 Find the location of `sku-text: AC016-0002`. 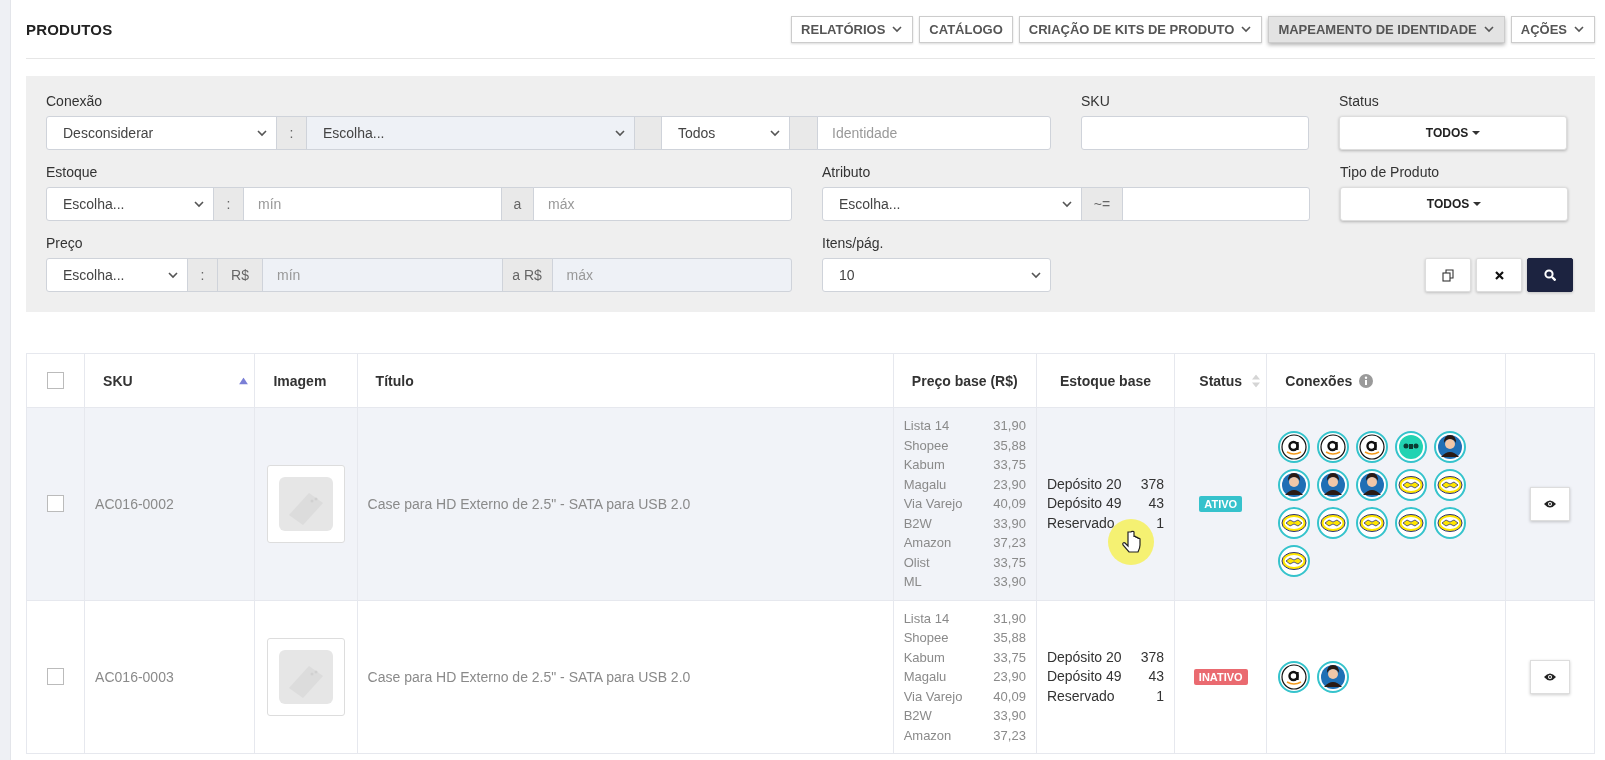

sku-text: AC016-0002 is located at coordinates (134, 503).